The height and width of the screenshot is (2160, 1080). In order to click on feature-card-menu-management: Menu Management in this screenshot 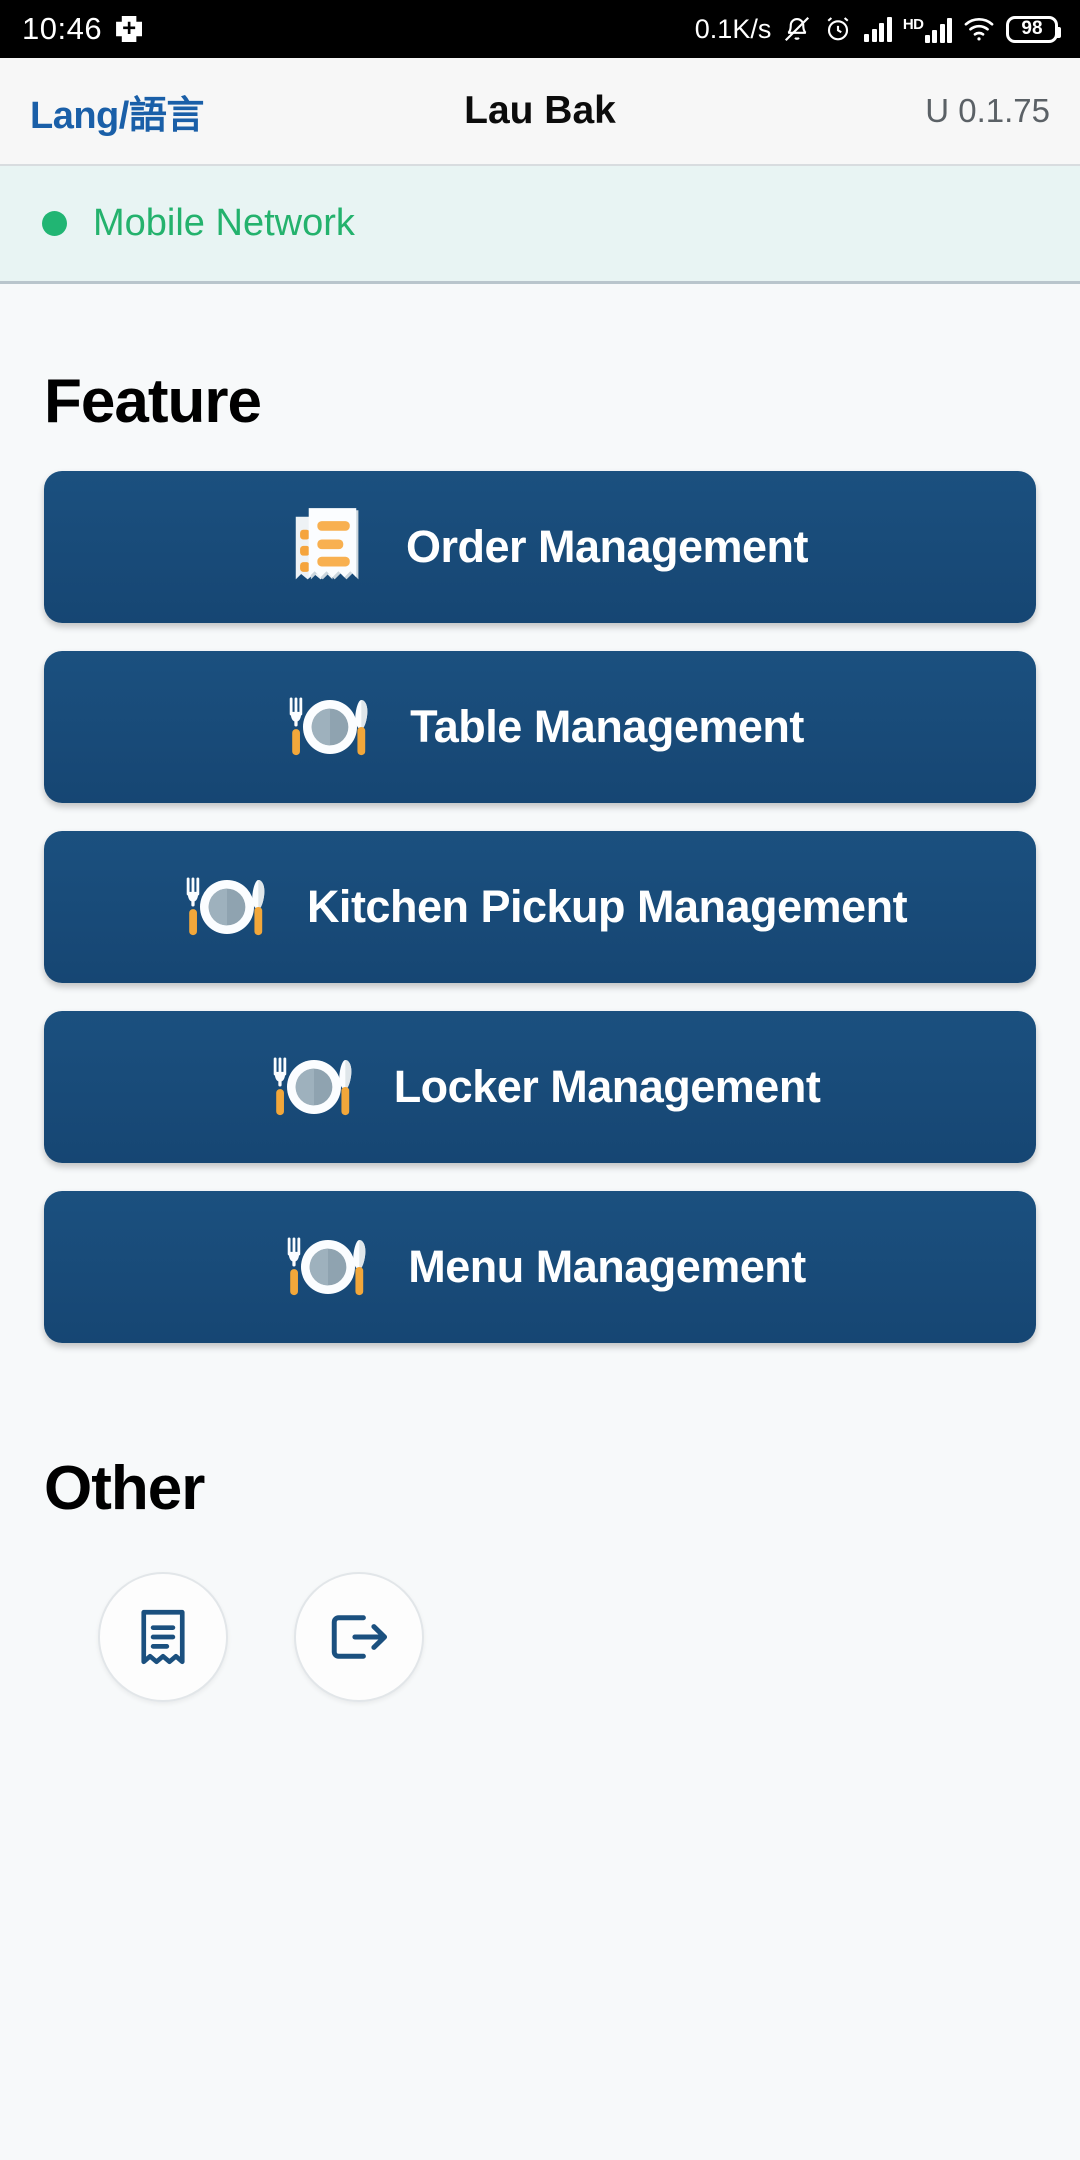, I will do `click(540, 1267)`.